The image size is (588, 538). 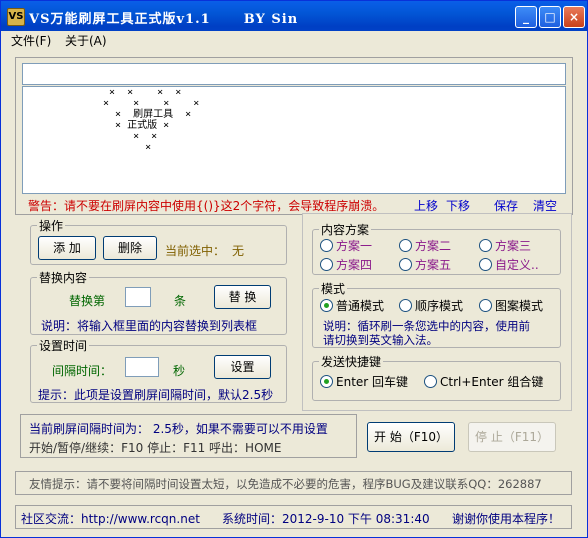 I want to click on app-icon: VS, so click(x=16, y=17).